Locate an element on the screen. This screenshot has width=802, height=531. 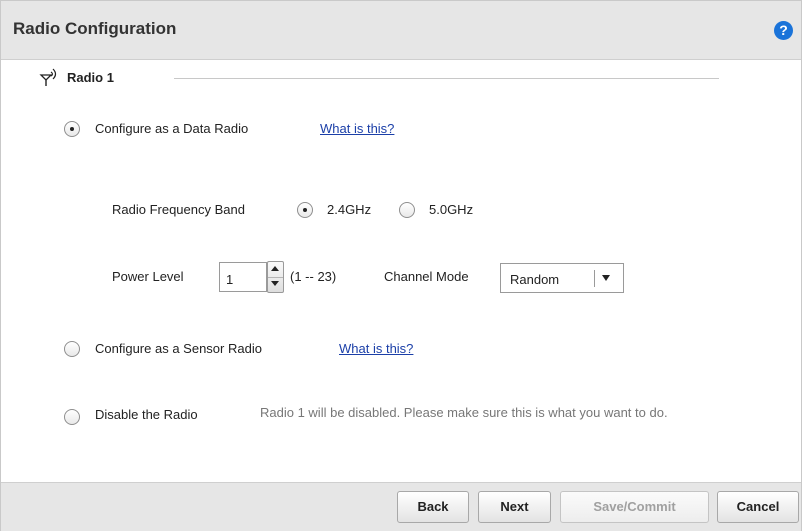
frequency-5-0ghz-radio is located at coordinates (407, 210).